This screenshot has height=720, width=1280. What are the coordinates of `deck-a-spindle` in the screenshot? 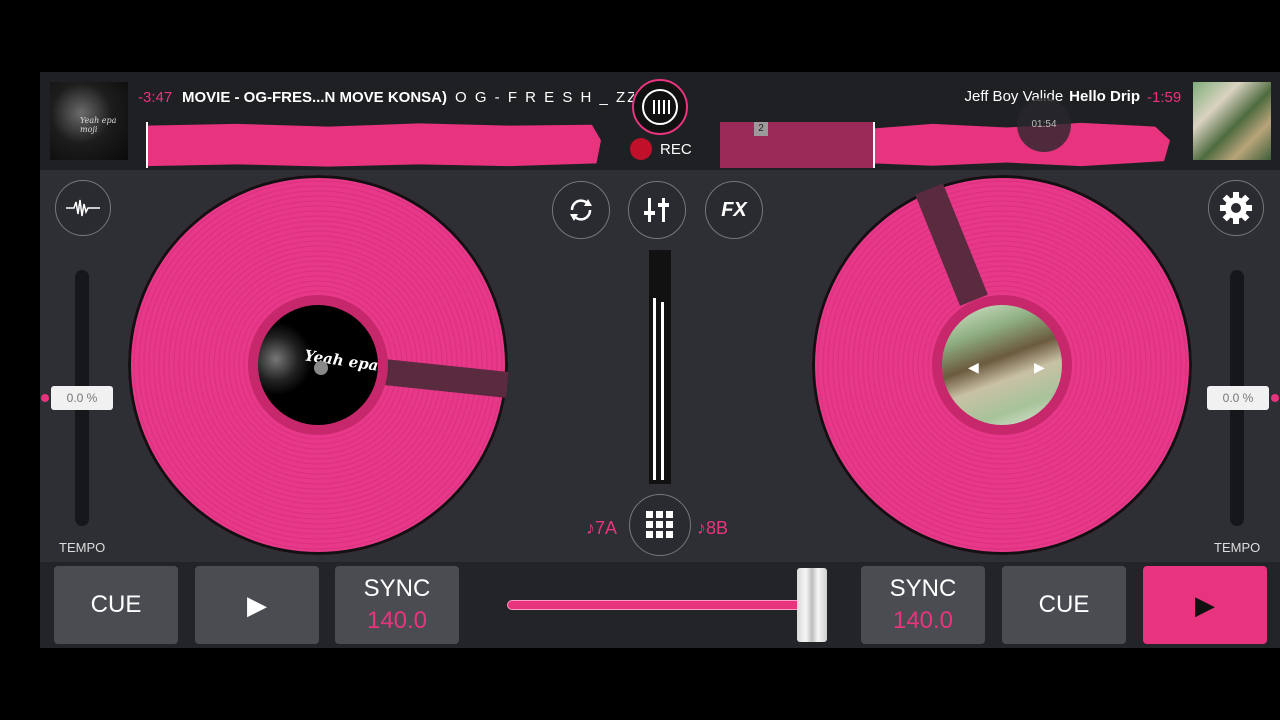 It's located at (321, 368).